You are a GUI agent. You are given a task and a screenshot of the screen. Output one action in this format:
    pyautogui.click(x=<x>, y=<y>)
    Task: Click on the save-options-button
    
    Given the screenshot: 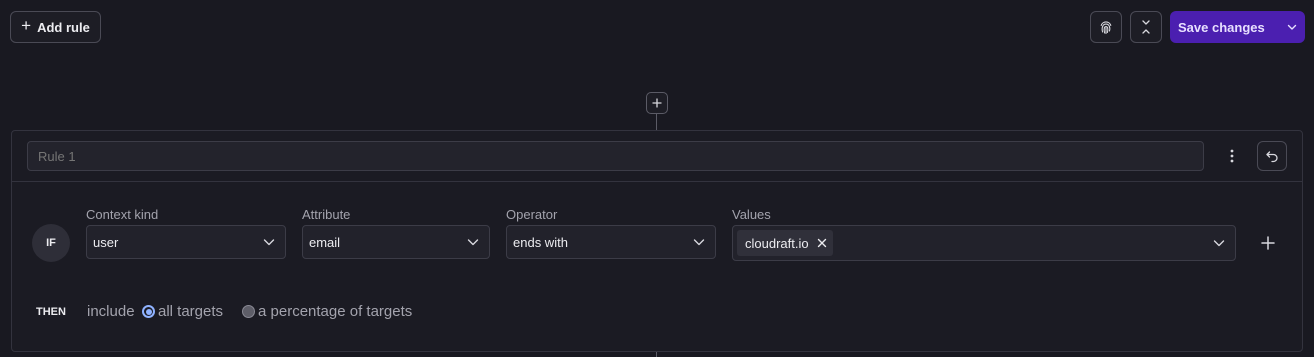 What is the action you would take?
    pyautogui.click(x=1292, y=27)
    